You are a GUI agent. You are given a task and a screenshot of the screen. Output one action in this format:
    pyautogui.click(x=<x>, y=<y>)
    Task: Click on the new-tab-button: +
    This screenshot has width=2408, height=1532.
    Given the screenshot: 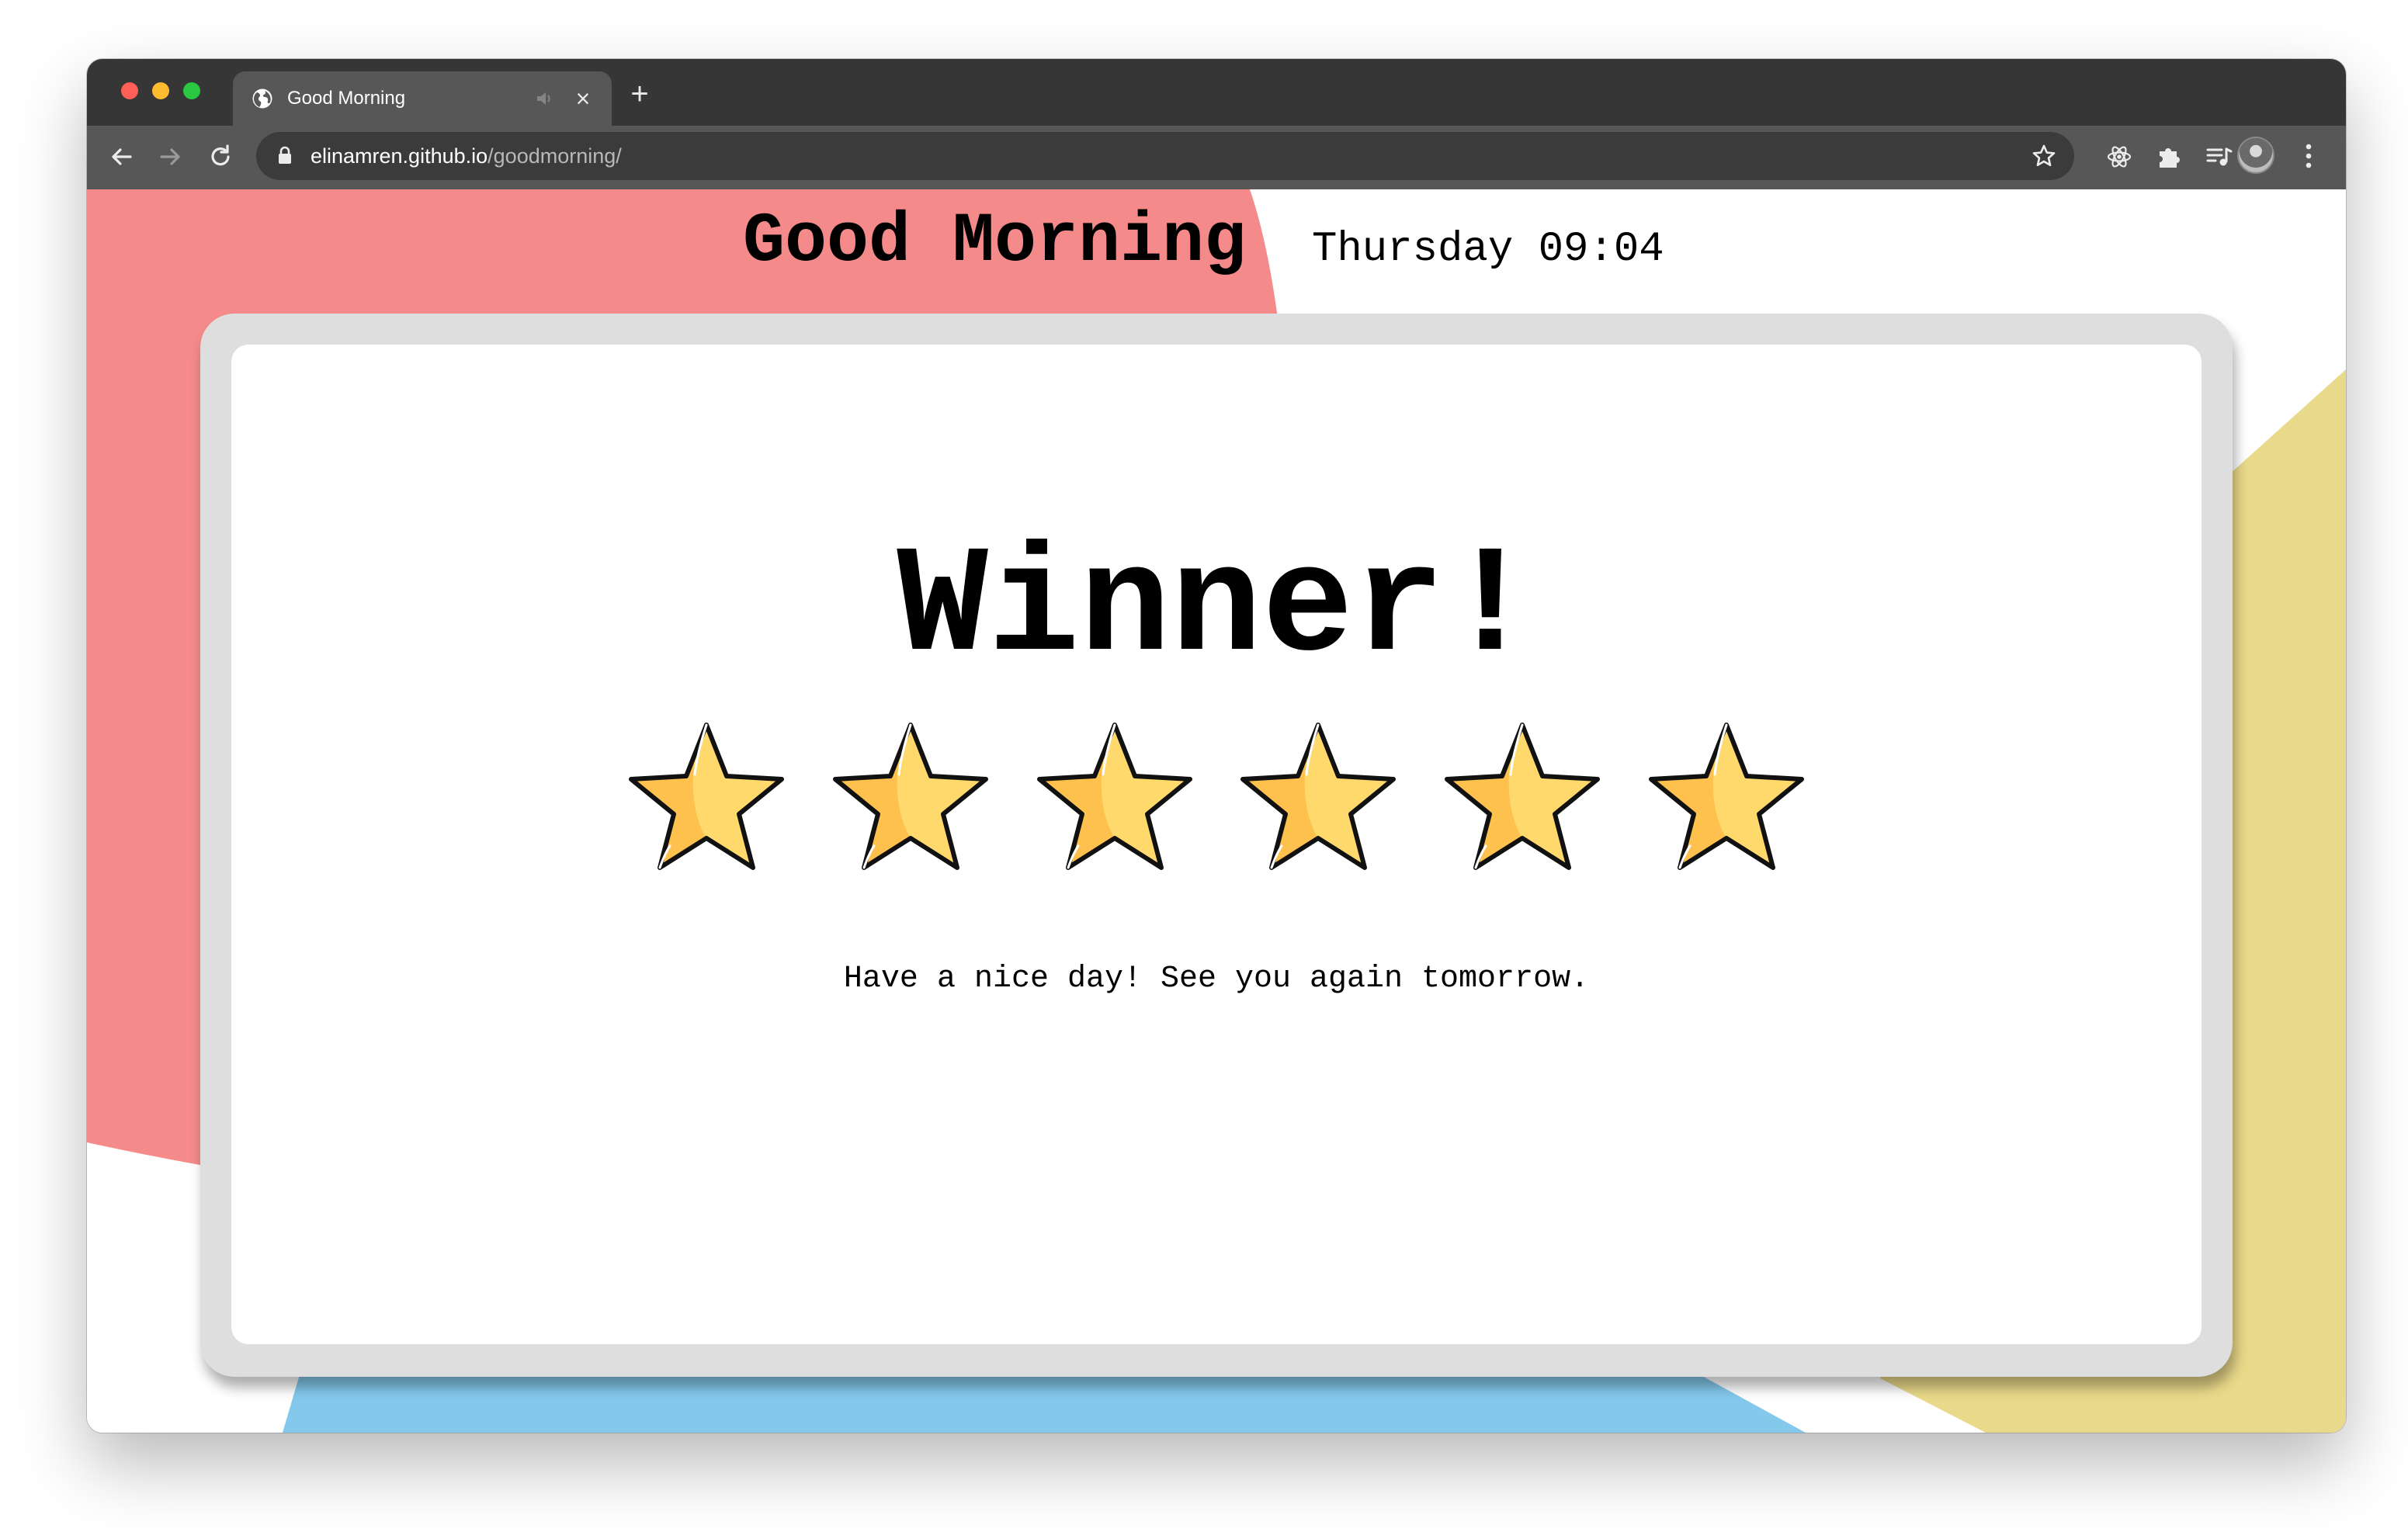 What is the action you would take?
    pyautogui.click(x=639, y=94)
    